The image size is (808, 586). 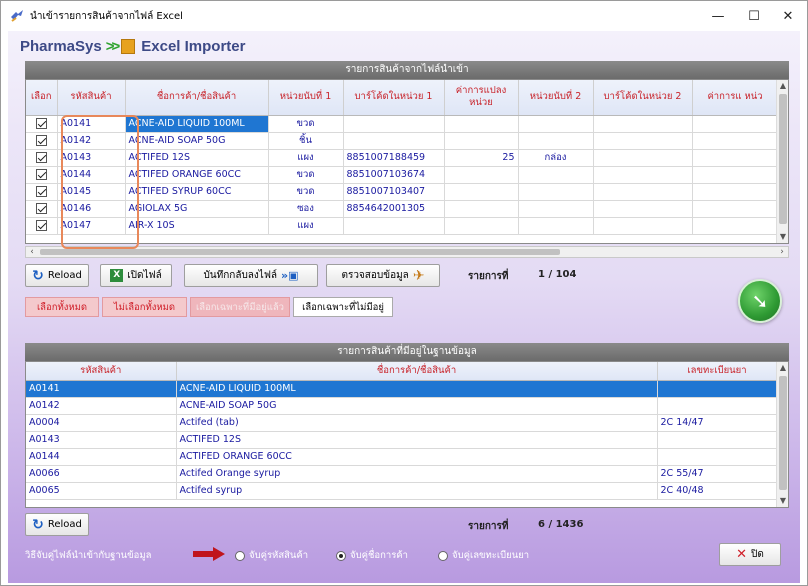 What do you see at coordinates (394, 158) in the screenshot?
I see `import-cell-barcode1: 8851007188459` at bounding box center [394, 158].